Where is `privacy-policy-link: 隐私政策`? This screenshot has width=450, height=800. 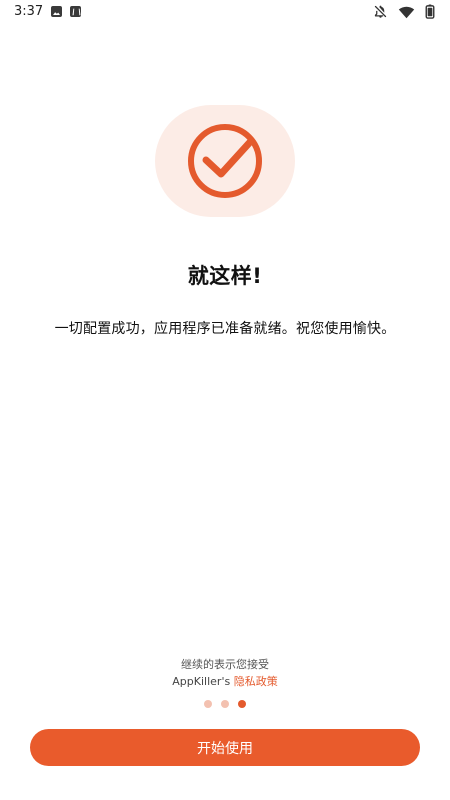
privacy-policy-link: 隐私政策 is located at coordinates (256, 681).